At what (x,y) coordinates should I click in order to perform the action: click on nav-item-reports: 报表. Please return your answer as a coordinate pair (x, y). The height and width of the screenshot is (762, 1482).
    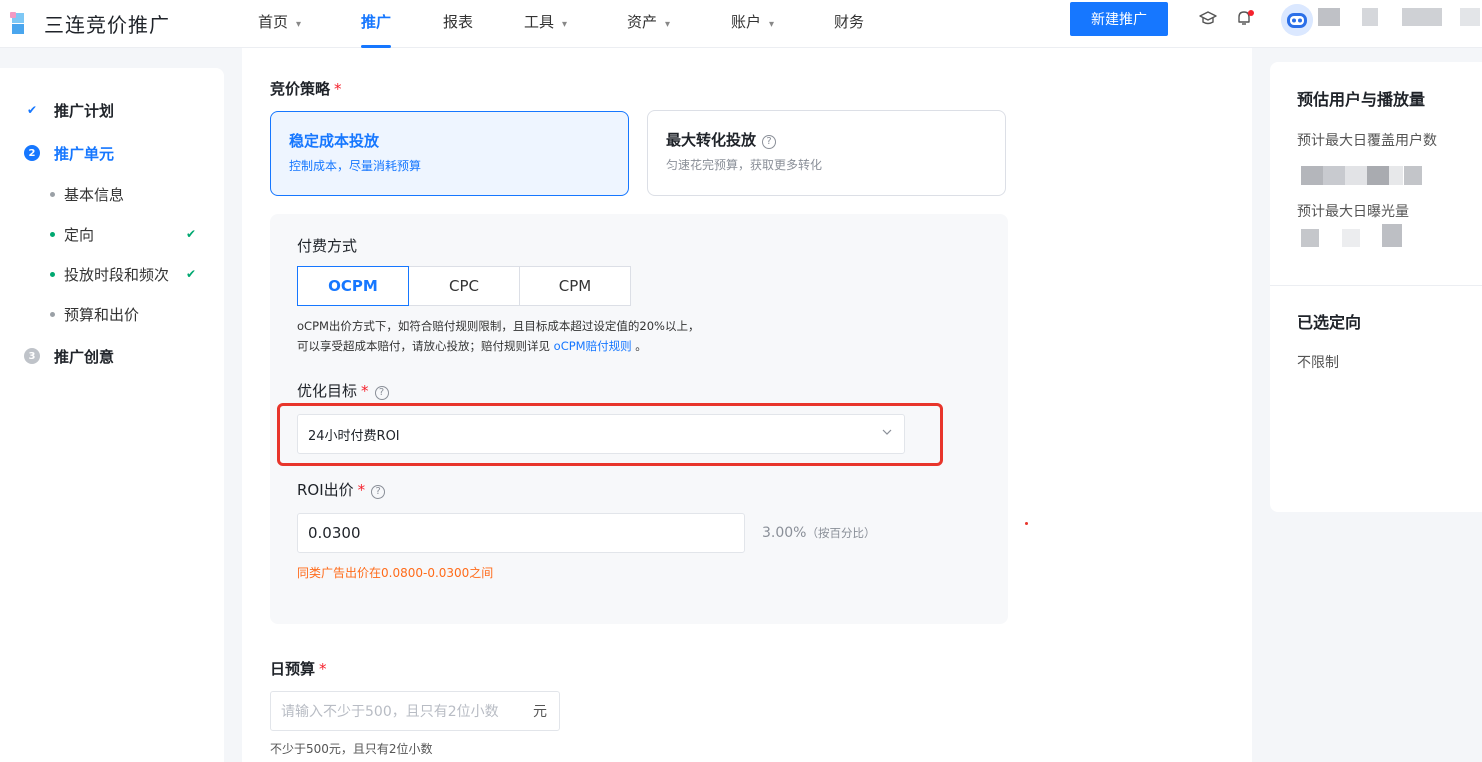
    Looking at the image, I should click on (458, 24).